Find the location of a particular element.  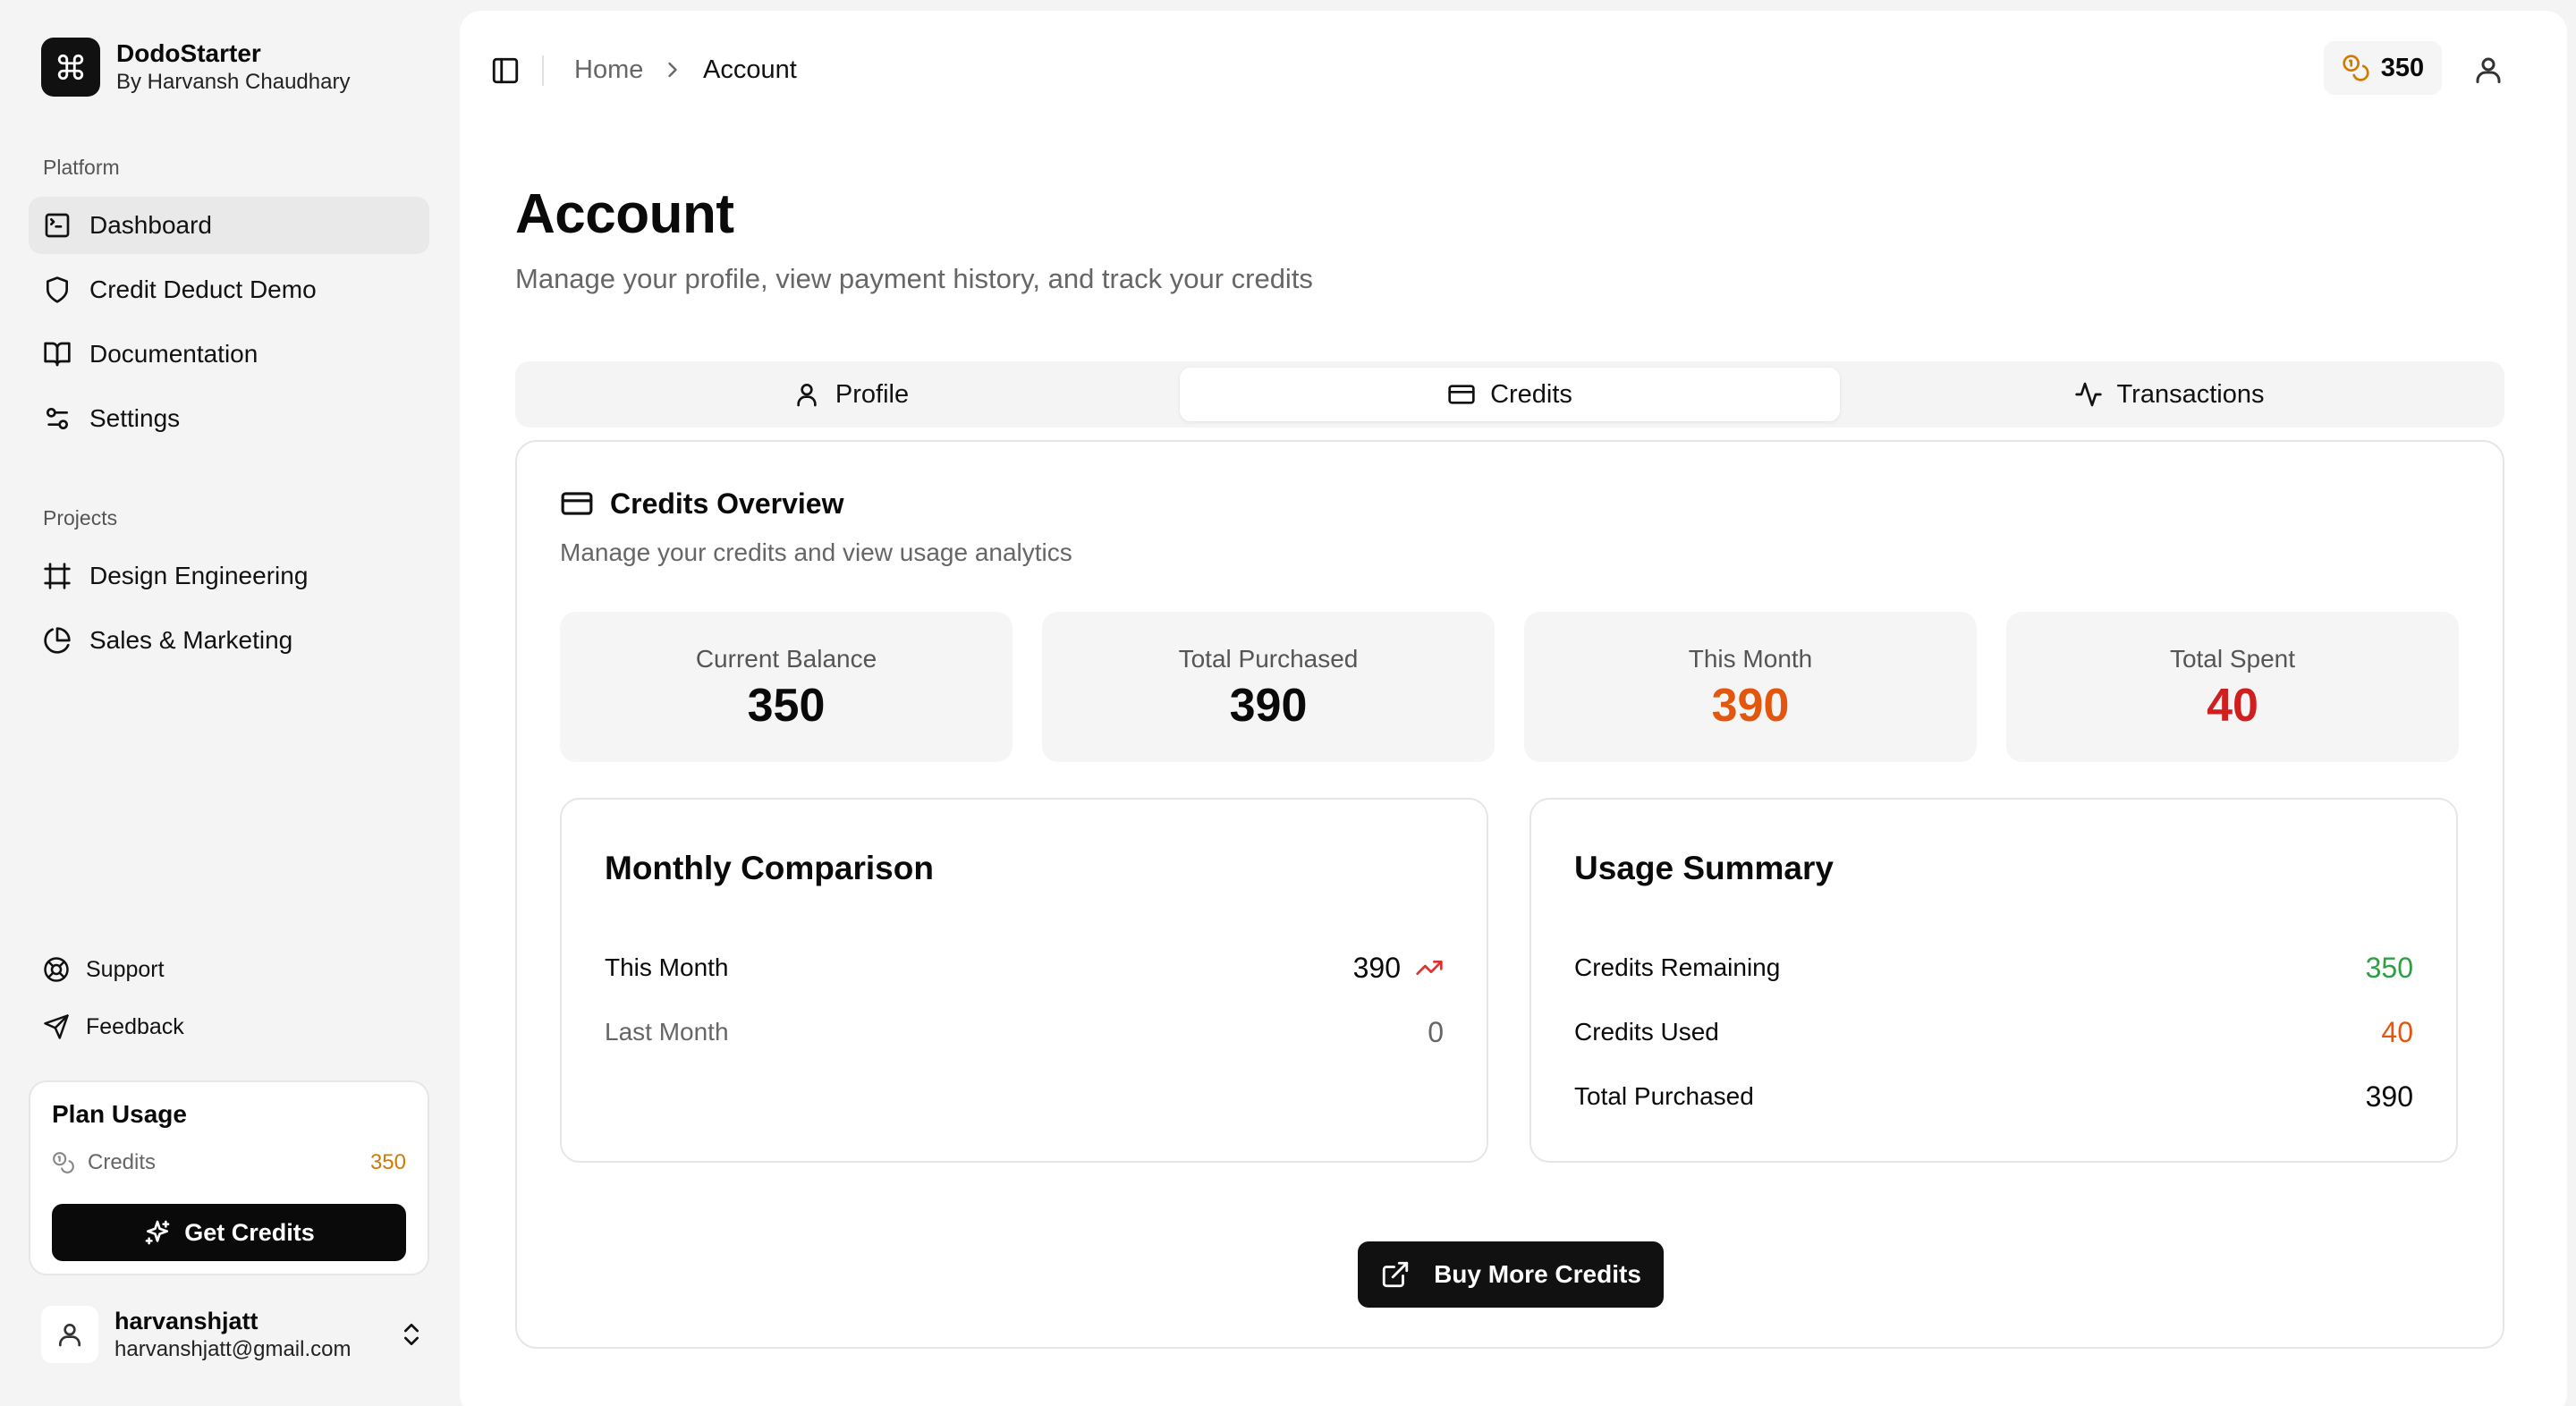

account-tabs: Profile Credits Transactions is located at coordinates (1509, 395).